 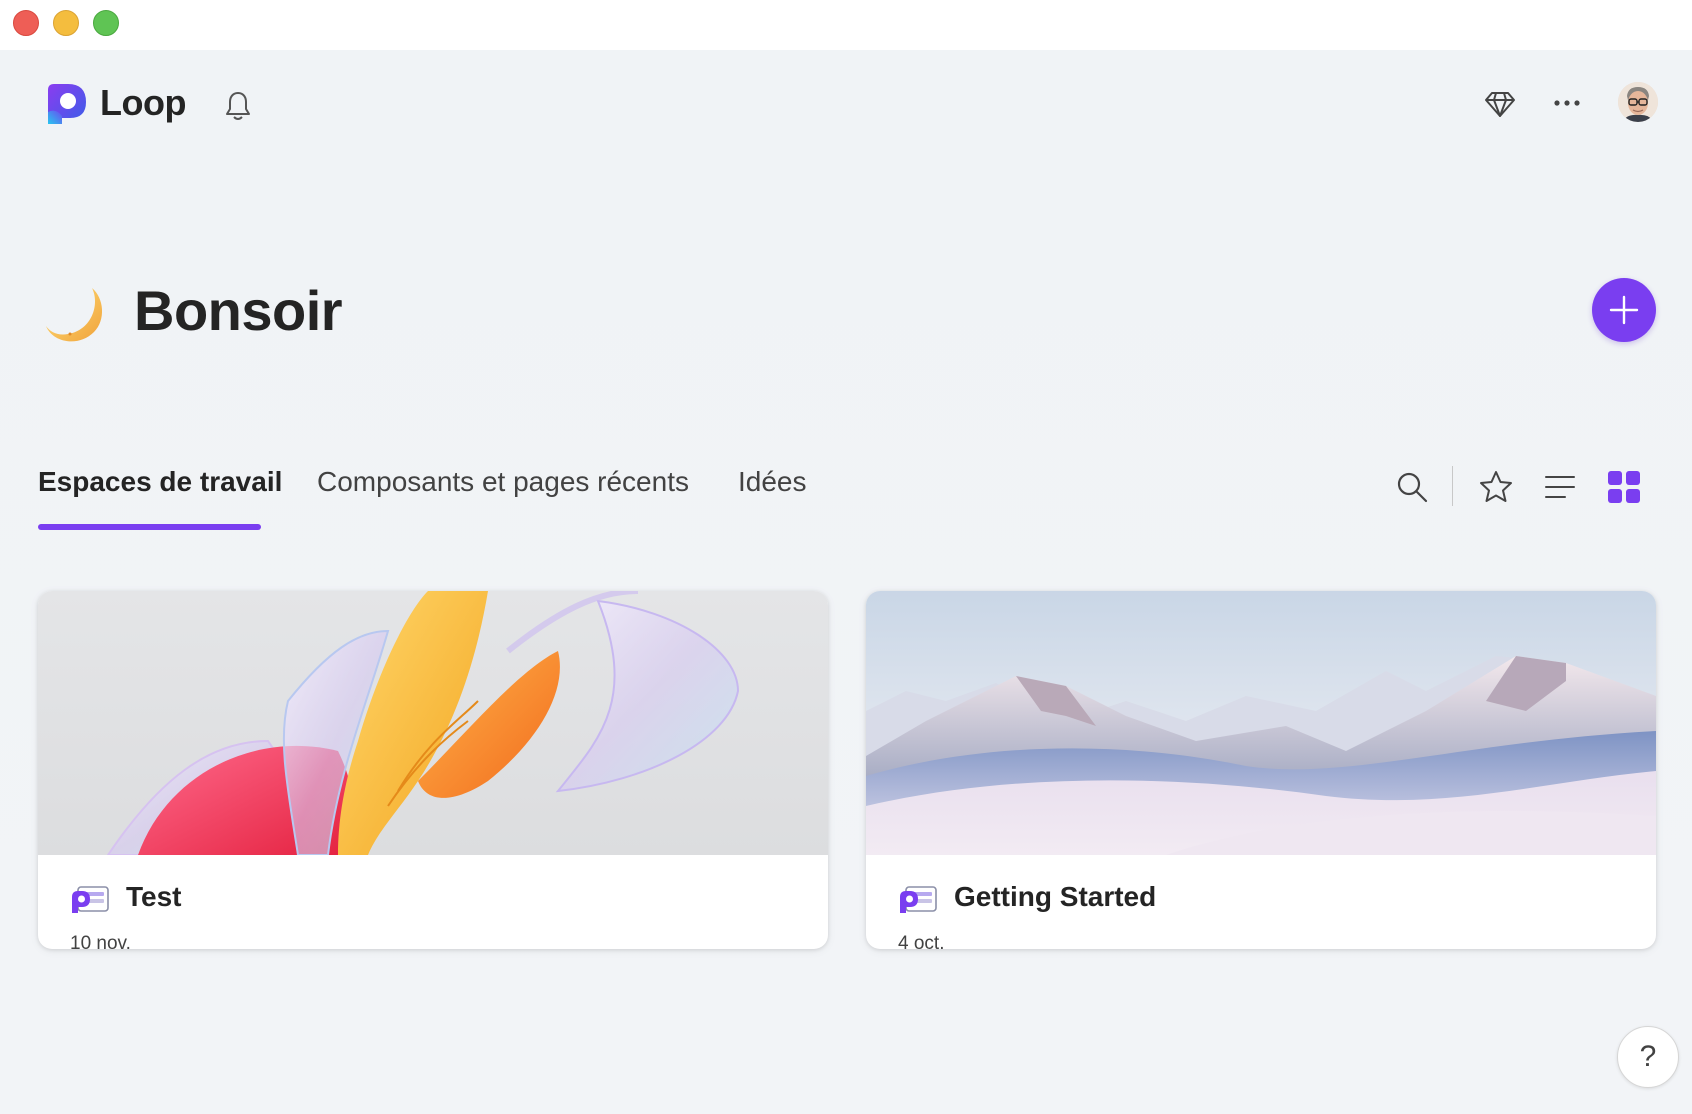 I want to click on greeting-title: Bonsoir, so click(x=238, y=310).